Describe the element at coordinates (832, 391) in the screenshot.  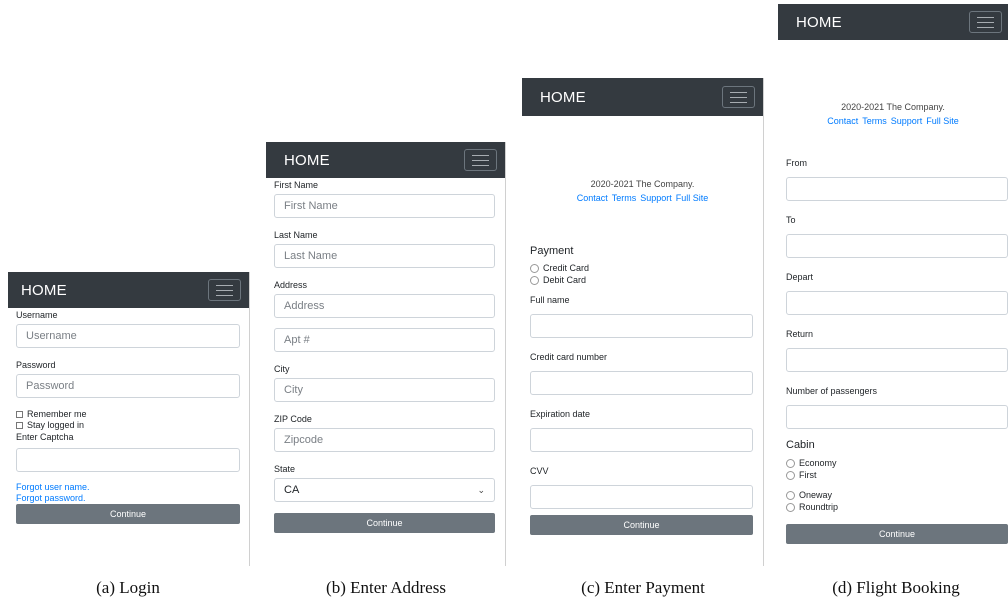
I see `passengers-label: Number of passengers` at that location.